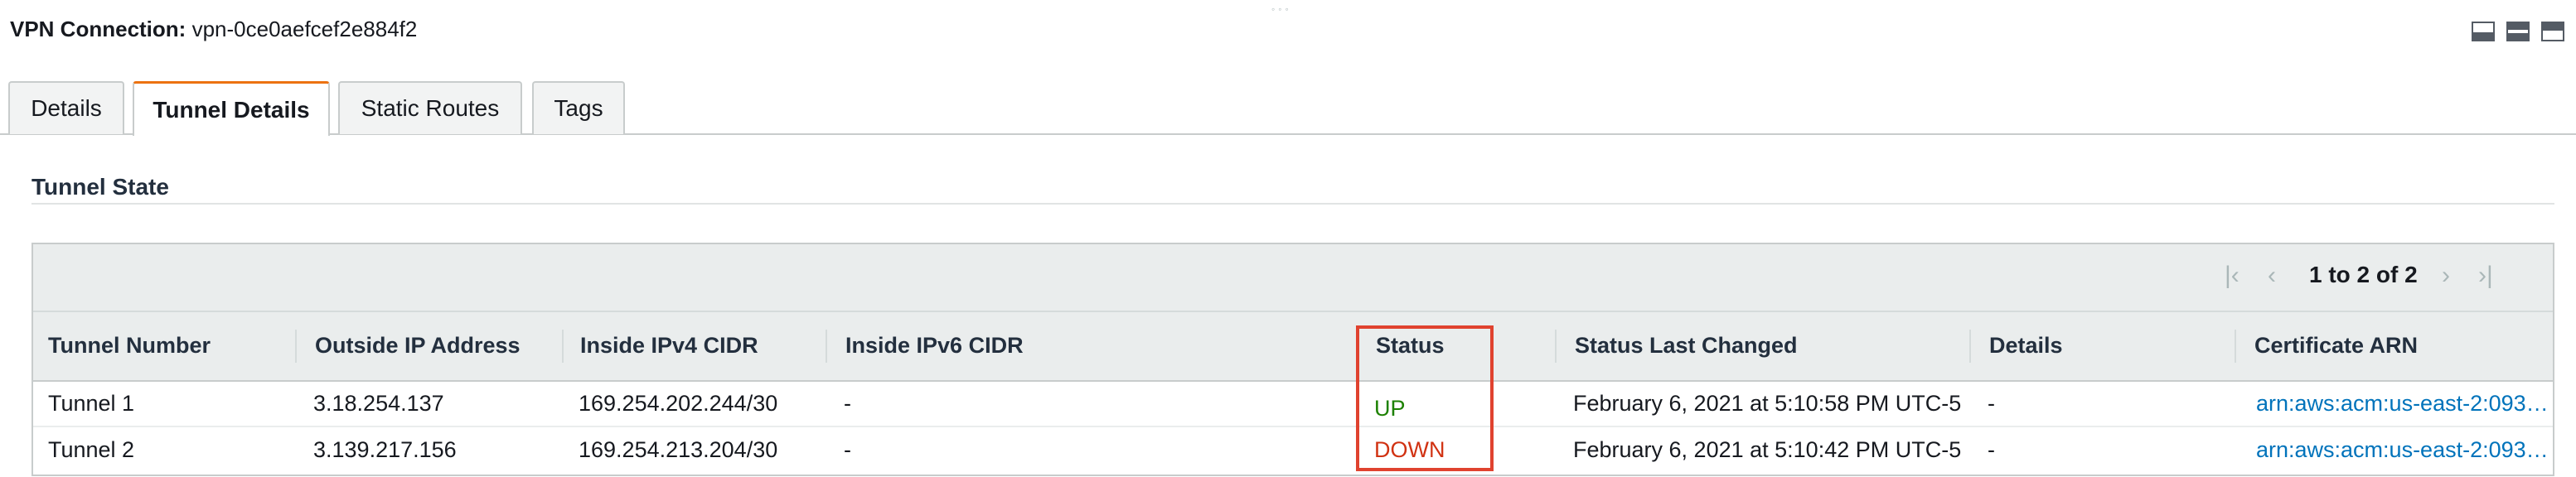  Describe the element at coordinates (1293, 426) in the screenshot. I see `row-divider` at that location.